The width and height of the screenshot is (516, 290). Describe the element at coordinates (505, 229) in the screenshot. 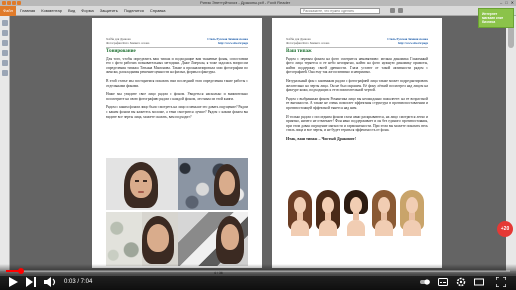

I see `promo-badge: +20` at that location.